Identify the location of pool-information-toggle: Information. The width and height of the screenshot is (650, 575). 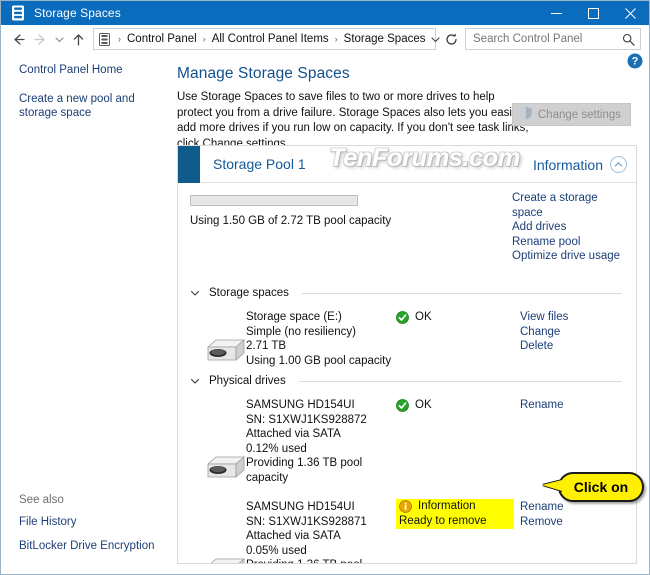
(580, 164).